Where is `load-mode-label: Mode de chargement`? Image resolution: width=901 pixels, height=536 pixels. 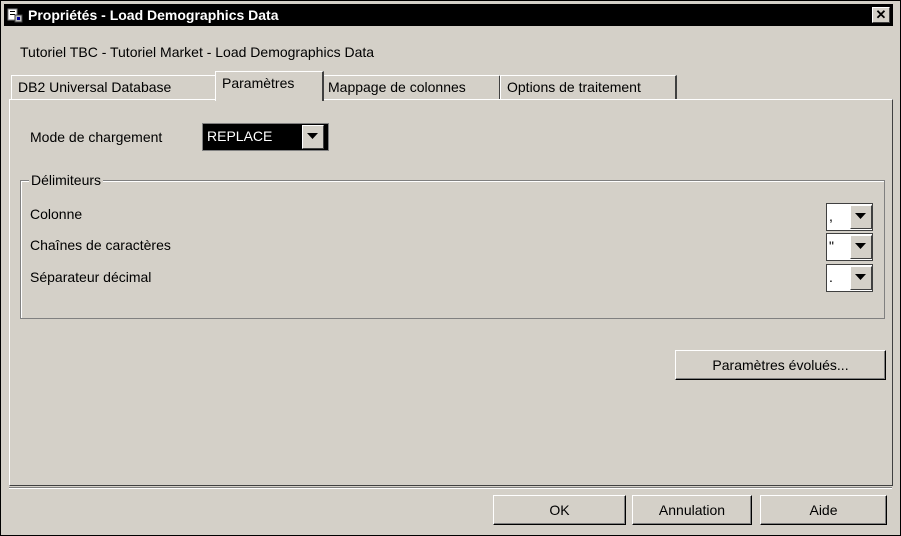 load-mode-label: Mode de chargement is located at coordinates (96, 137).